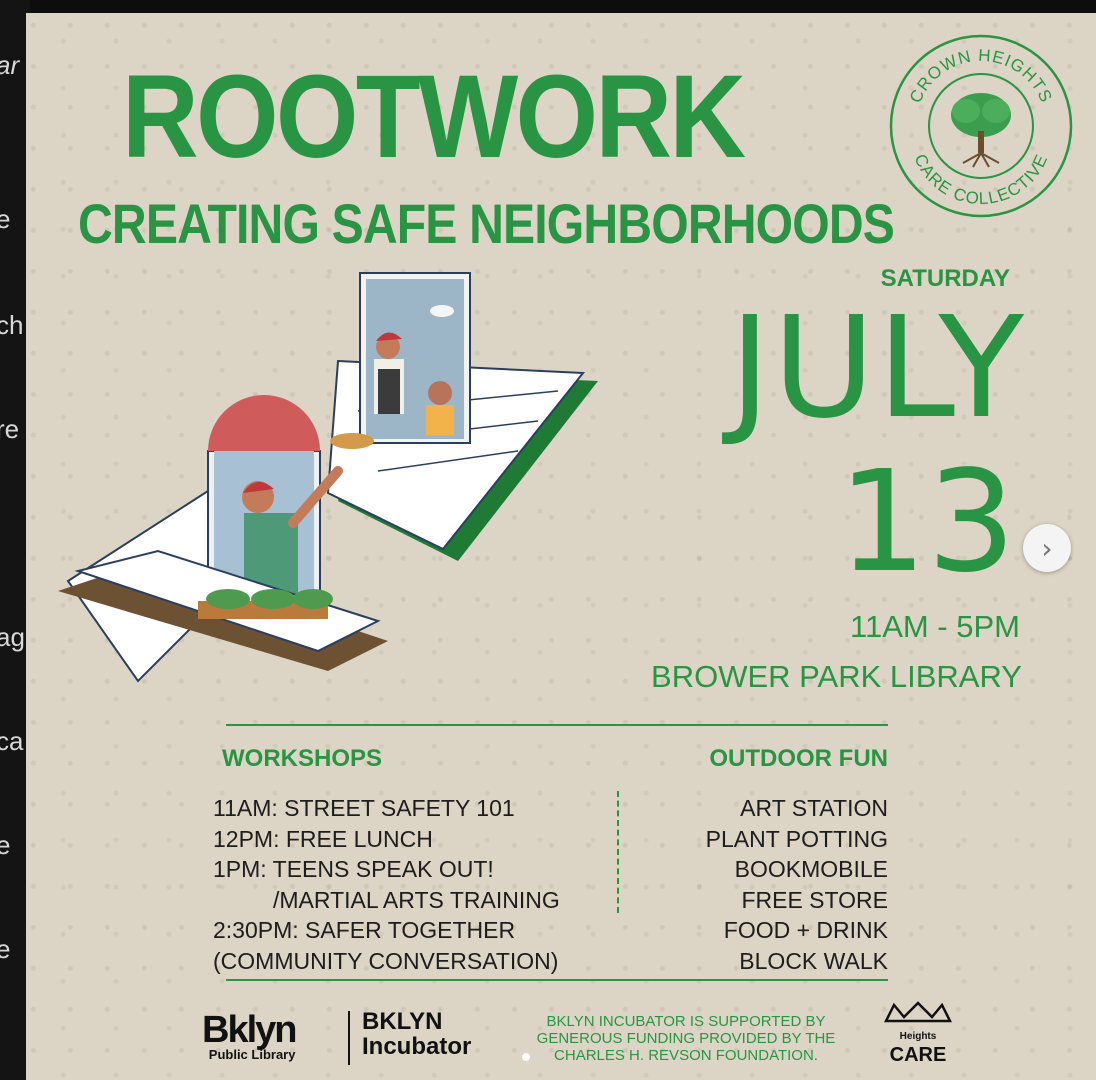  Describe the element at coordinates (486, 223) in the screenshot. I see `poster-subtitle: CREATING SAFE NEIGHBORHOODS` at that location.